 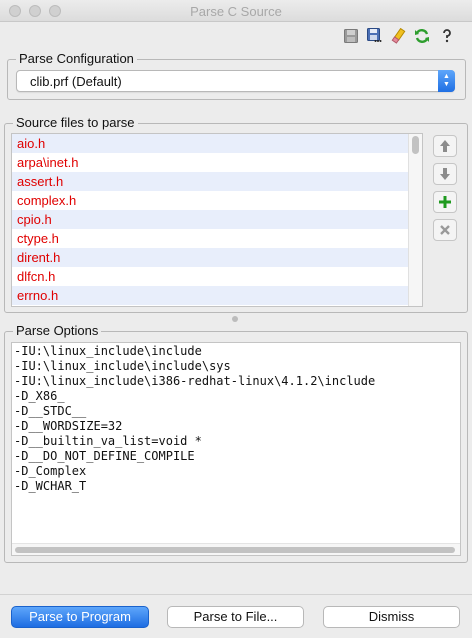 What do you see at coordinates (236, 594) in the screenshot?
I see `divider` at bounding box center [236, 594].